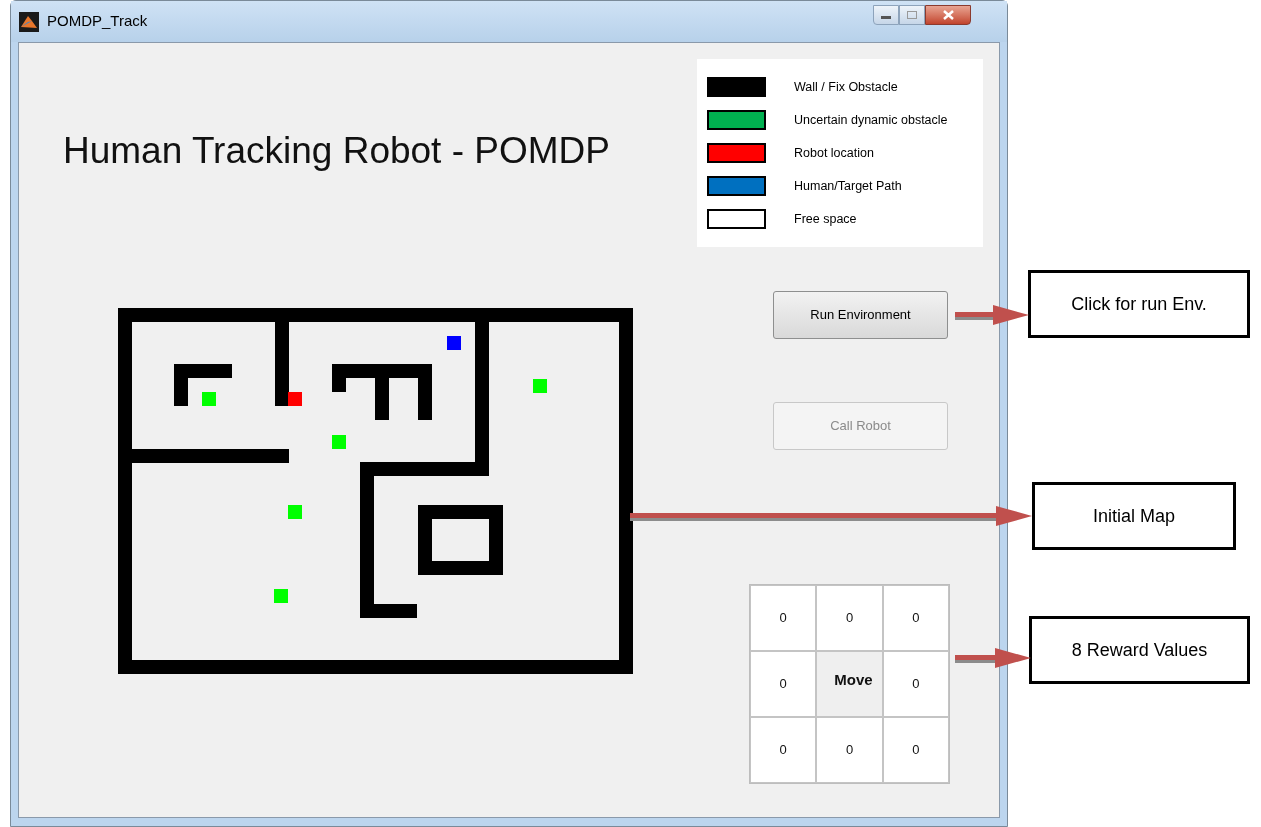  I want to click on close-icon, so click(948, 15).